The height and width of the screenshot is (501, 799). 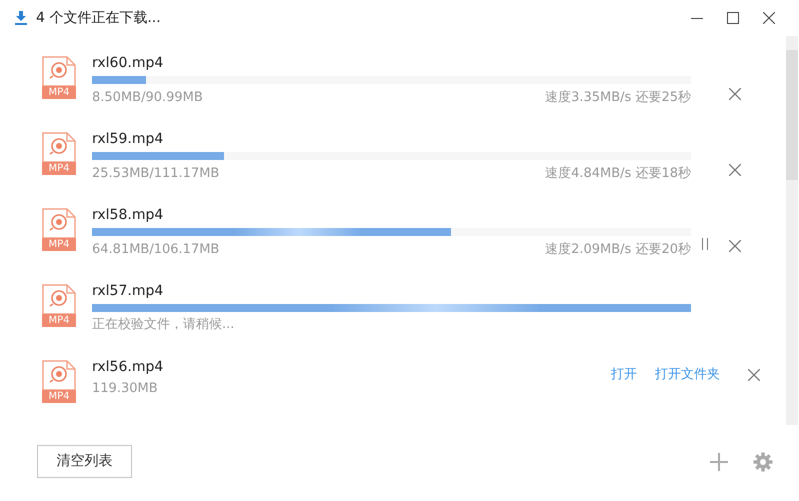 What do you see at coordinates (763, 462) in the screenshot?
I see `settings-icon` at bounding box center [763, 462].